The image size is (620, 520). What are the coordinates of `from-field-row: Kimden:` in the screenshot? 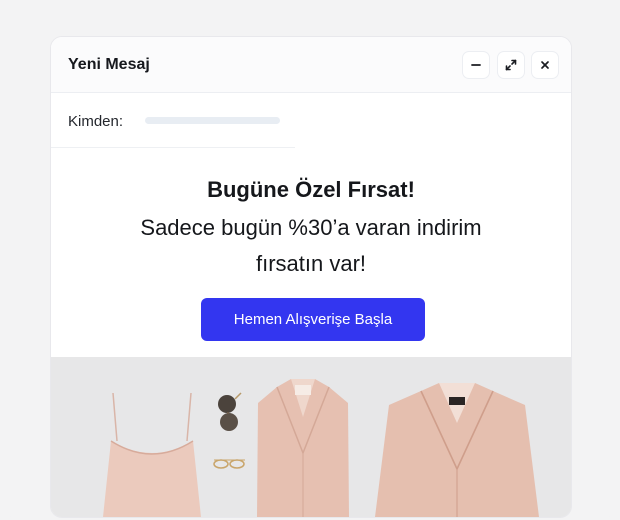 It's located at (173, 120).